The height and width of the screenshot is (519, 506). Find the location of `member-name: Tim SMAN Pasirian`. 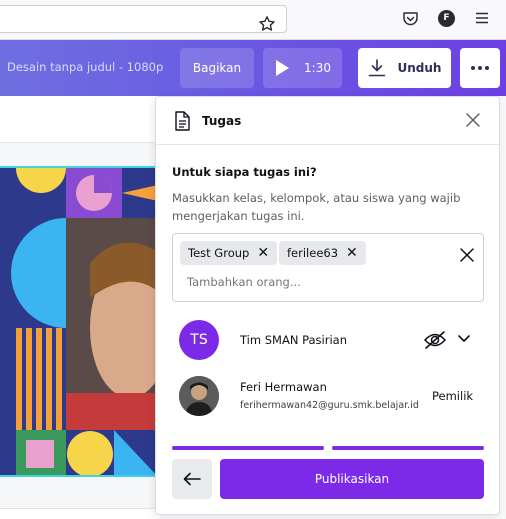

member-name: Tim SMAN Pasirian is located at coordinates (293, 340).